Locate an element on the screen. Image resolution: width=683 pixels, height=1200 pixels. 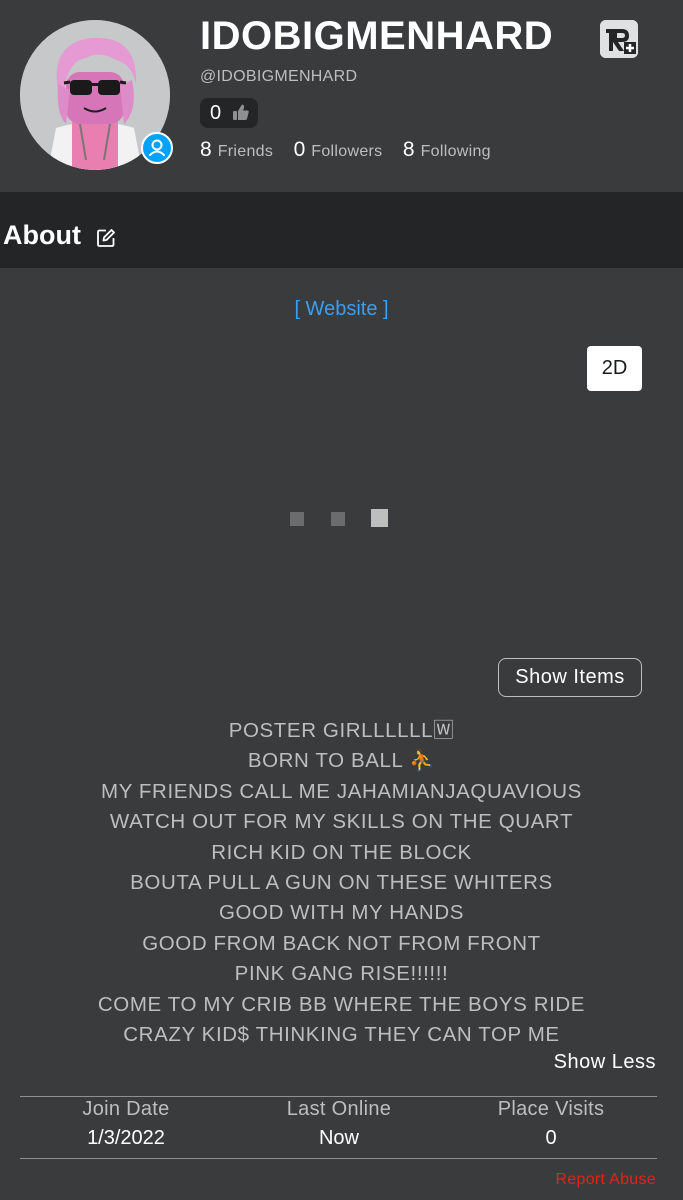
place-visits-value: 0 is located at coordinates (551, 1138).